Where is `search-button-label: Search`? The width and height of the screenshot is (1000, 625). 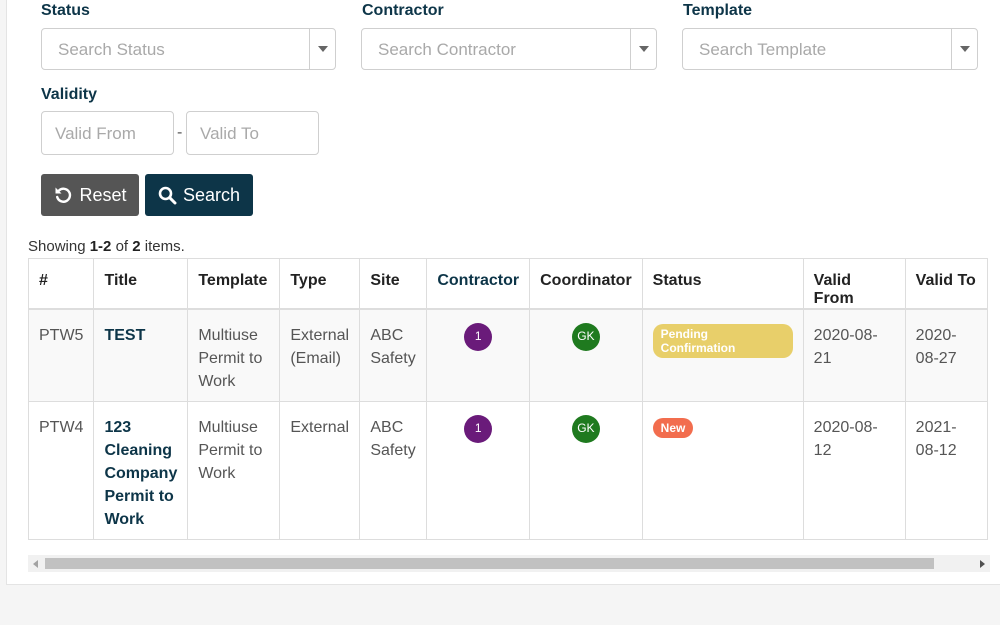
search-button-label: Search is located at coordinates (211, 194).